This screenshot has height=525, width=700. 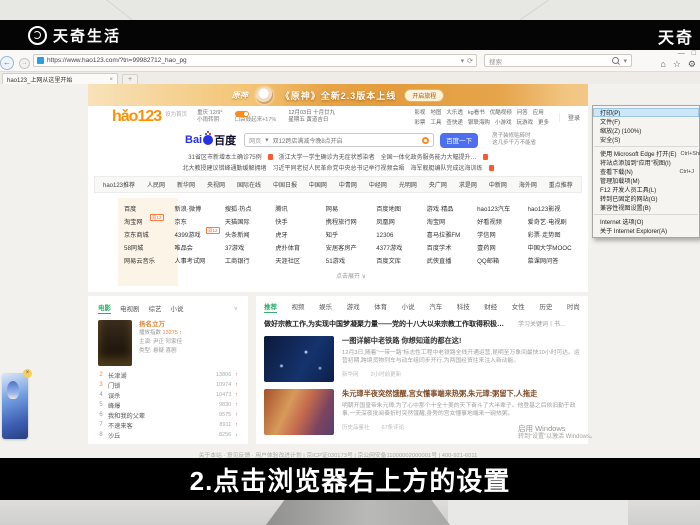 I want to click on menu-item: 关于 Internet Explorer(A), so click(x=646, y=230).